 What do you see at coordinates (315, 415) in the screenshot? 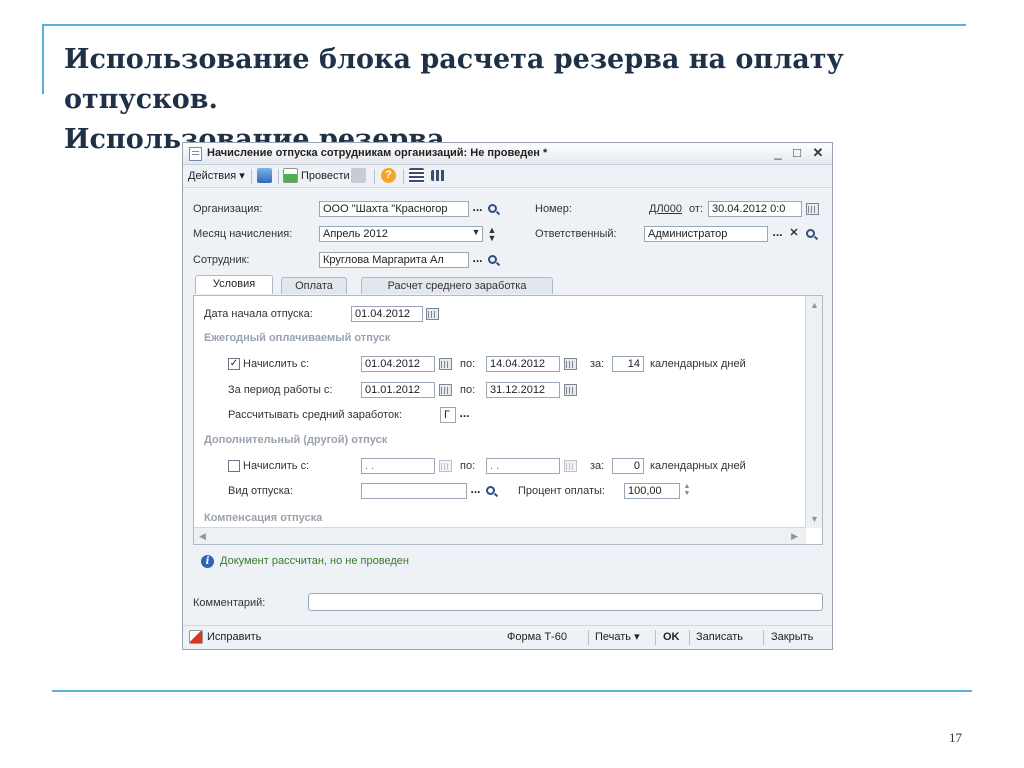
I see `average-earnings-label: Рассчитывать средний заработок:` at bounding box center [315, 415].